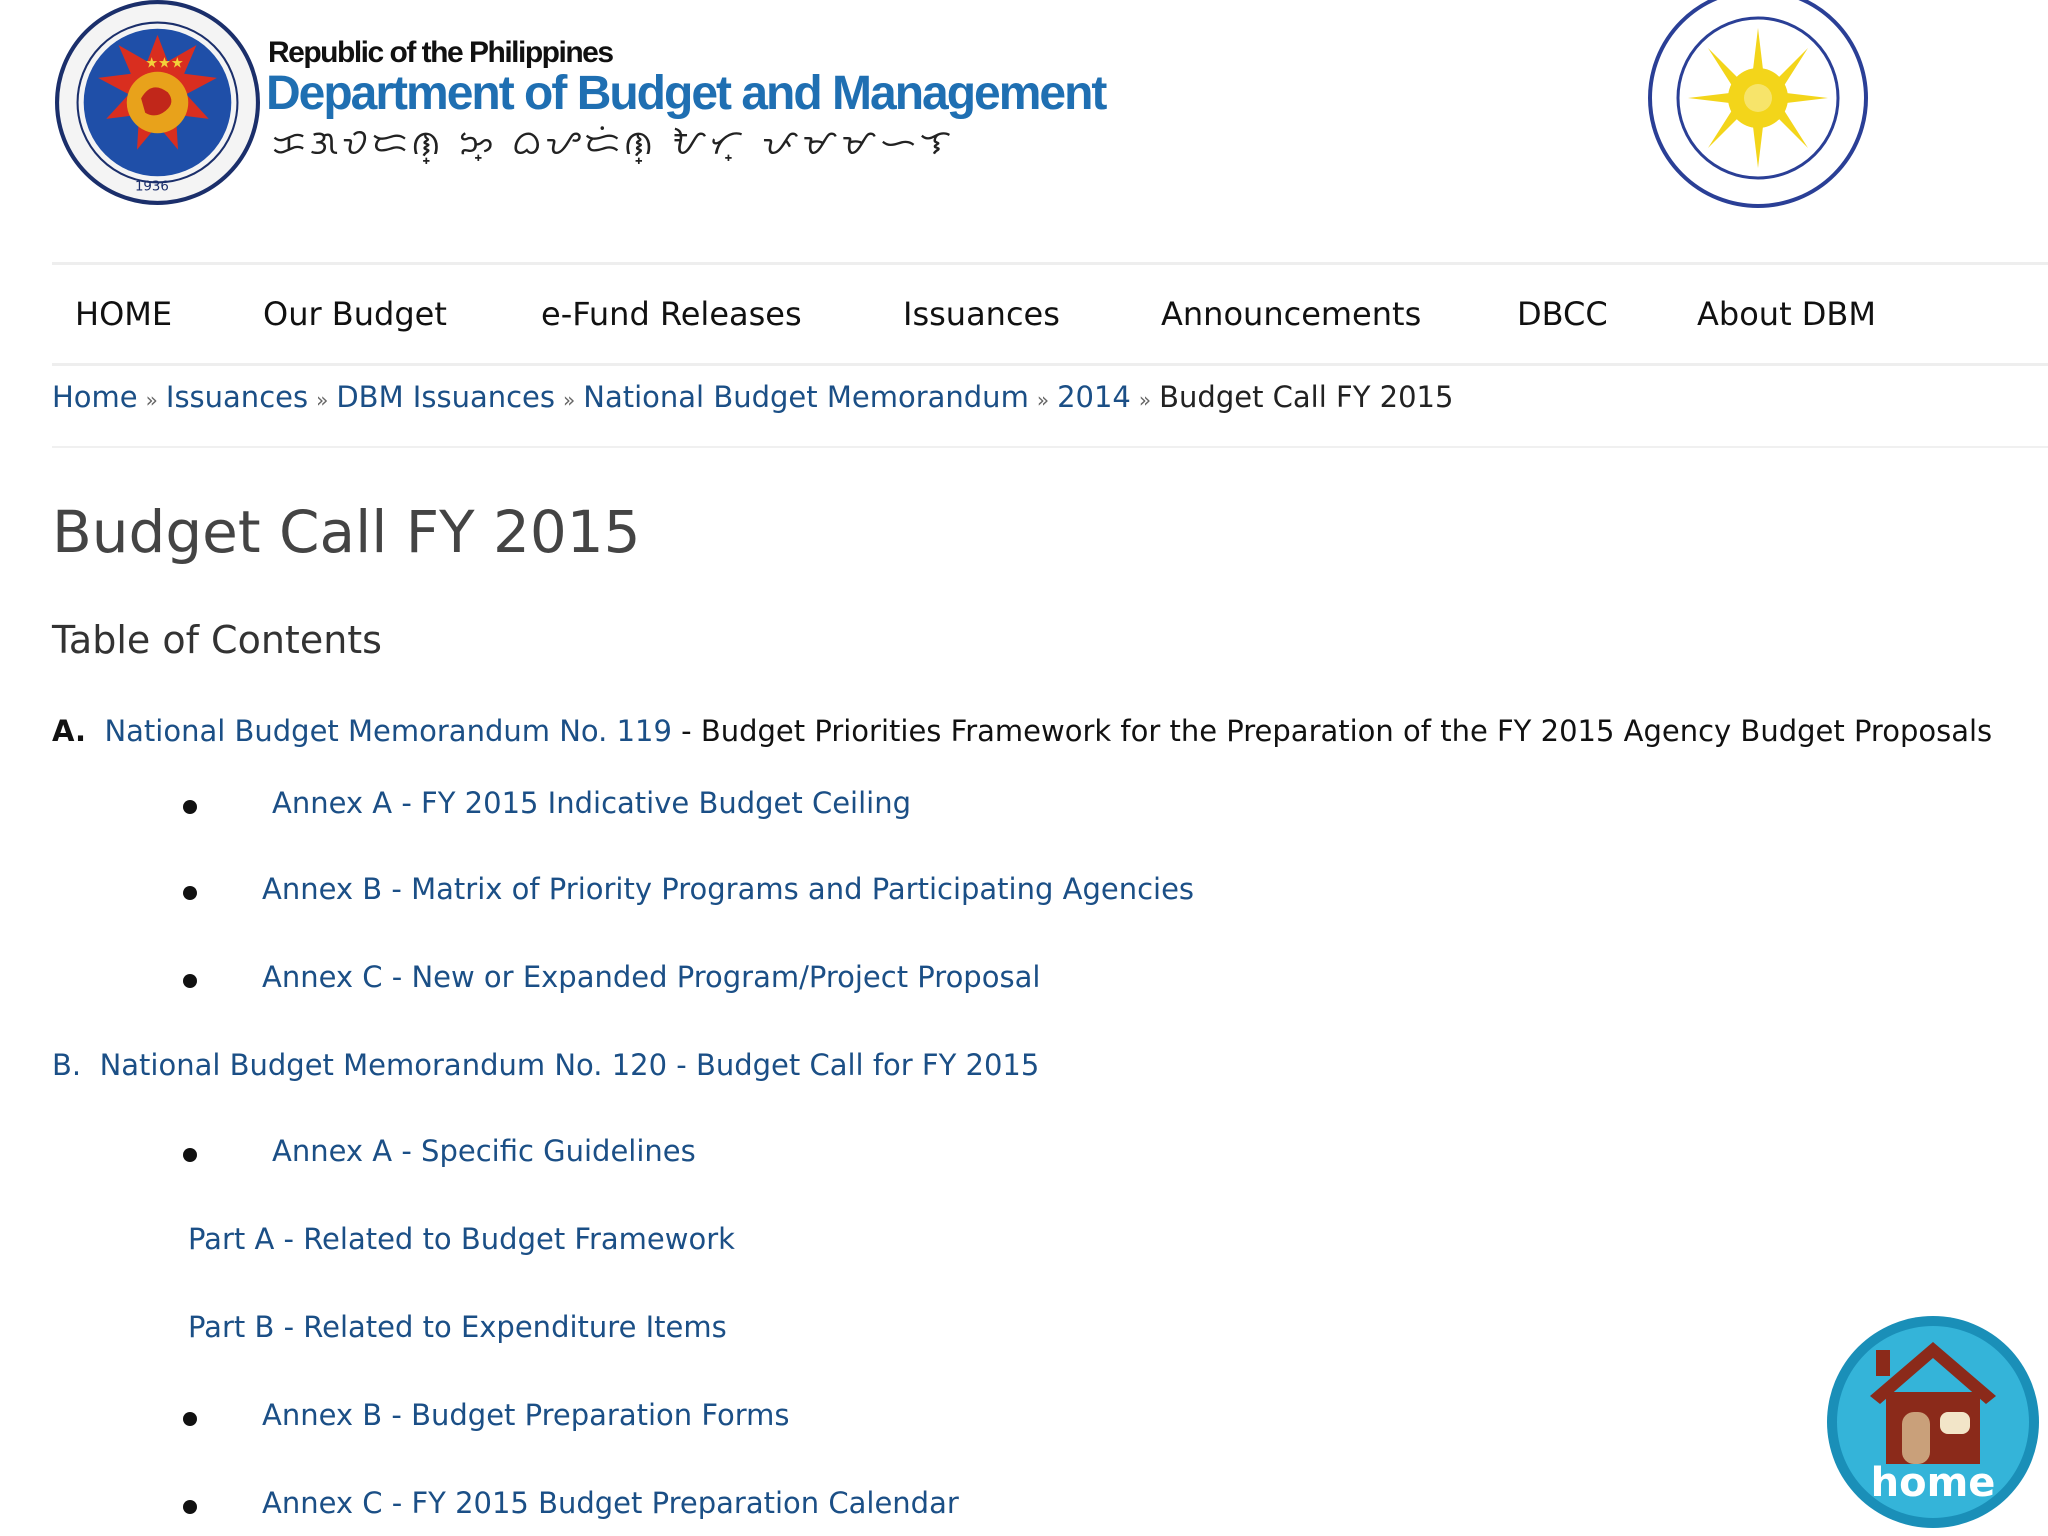 The width and height of the screenshot is (2048, 1536). Describe the element at coordinates (484, 1151) in the screenshot. I see `annex-a-guidelines-link: Annex A - Specific Guidelines` at that location.